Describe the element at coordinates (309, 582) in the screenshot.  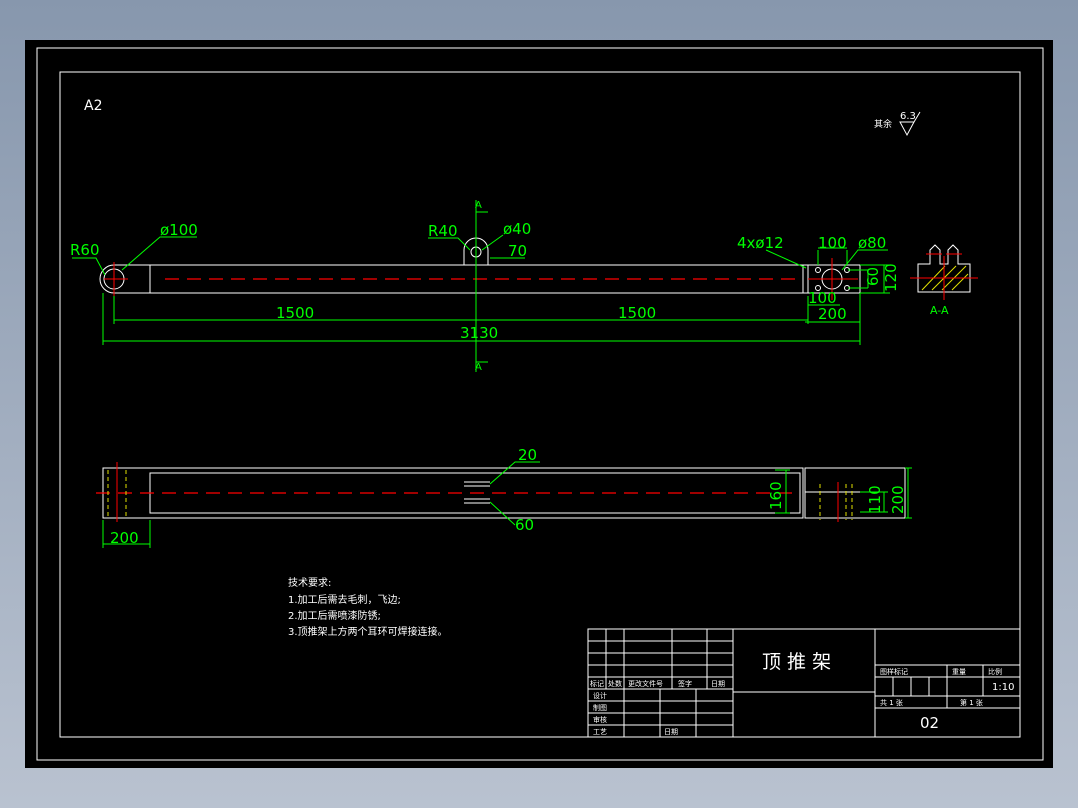
I see `drawing-text: 技术要求:` at that location.